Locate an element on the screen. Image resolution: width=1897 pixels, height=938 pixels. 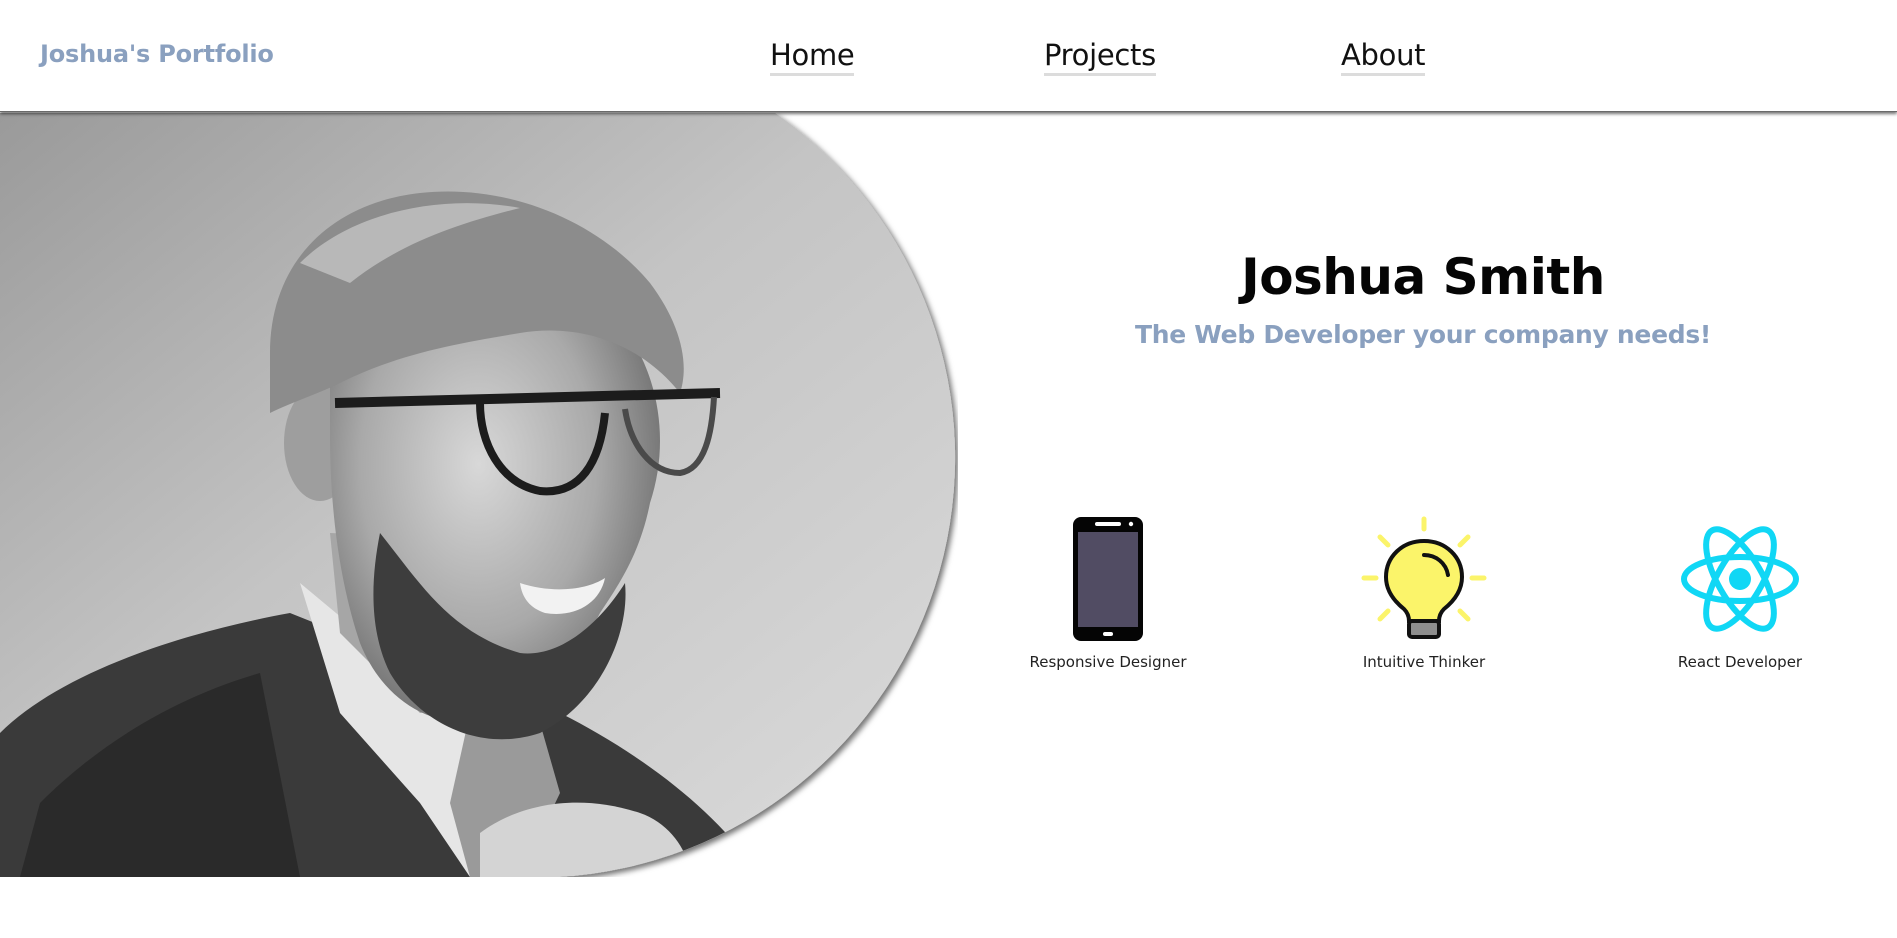
brand-title: Joshua's Portfolio is located at coordinates (157, 54).